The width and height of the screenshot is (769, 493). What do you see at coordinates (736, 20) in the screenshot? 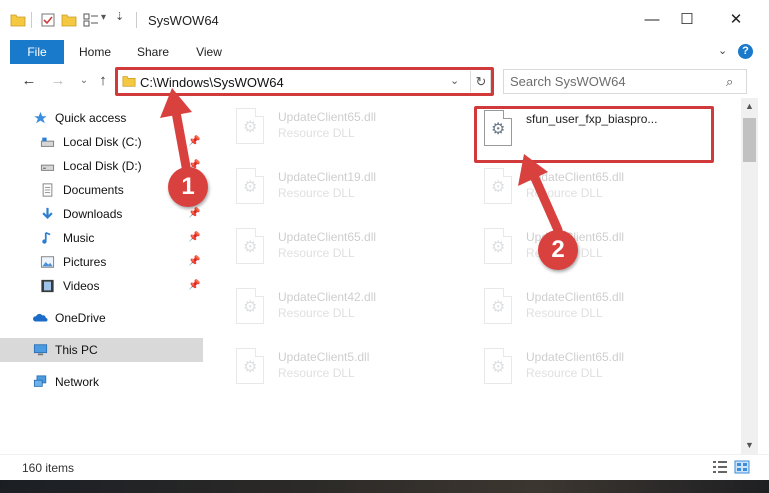
I see `close-button: ✕` at bounding box center [736, 20].